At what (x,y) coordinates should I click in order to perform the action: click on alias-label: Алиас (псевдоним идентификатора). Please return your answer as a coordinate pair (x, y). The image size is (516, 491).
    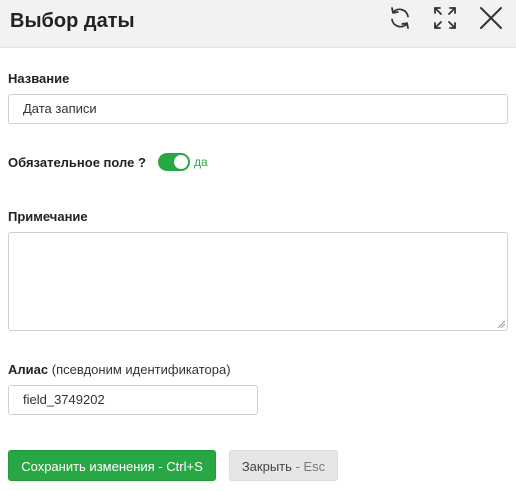
    Looking at the image, I should click on (119, 369).